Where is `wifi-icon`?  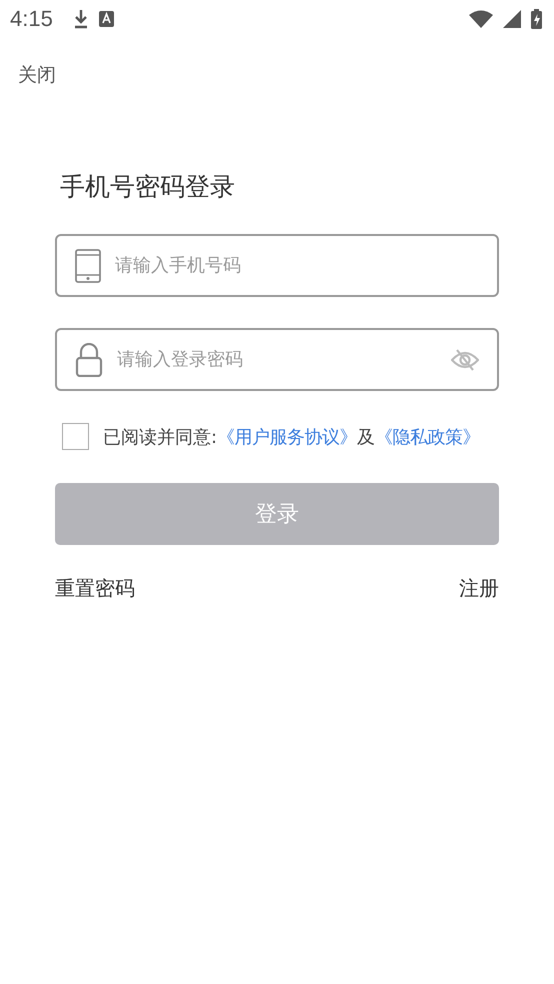 wifi-icon is located at coordinates (481, 19).